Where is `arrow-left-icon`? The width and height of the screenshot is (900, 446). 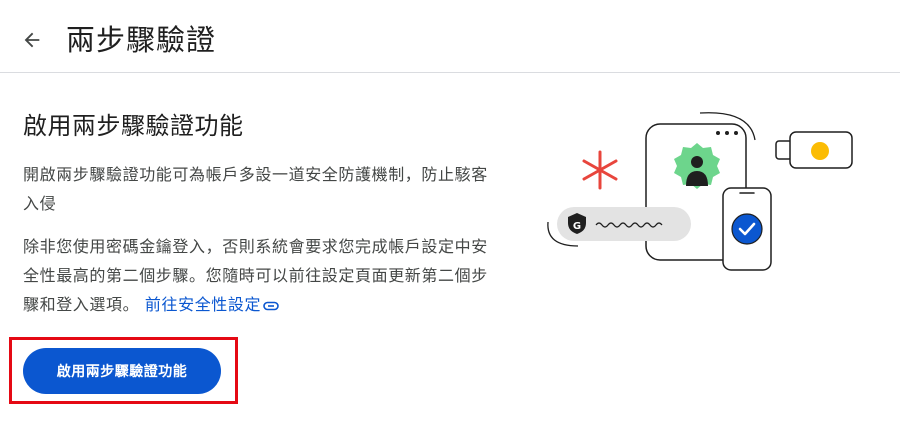 arrow-left-icon is located at coordinates (32, 40).